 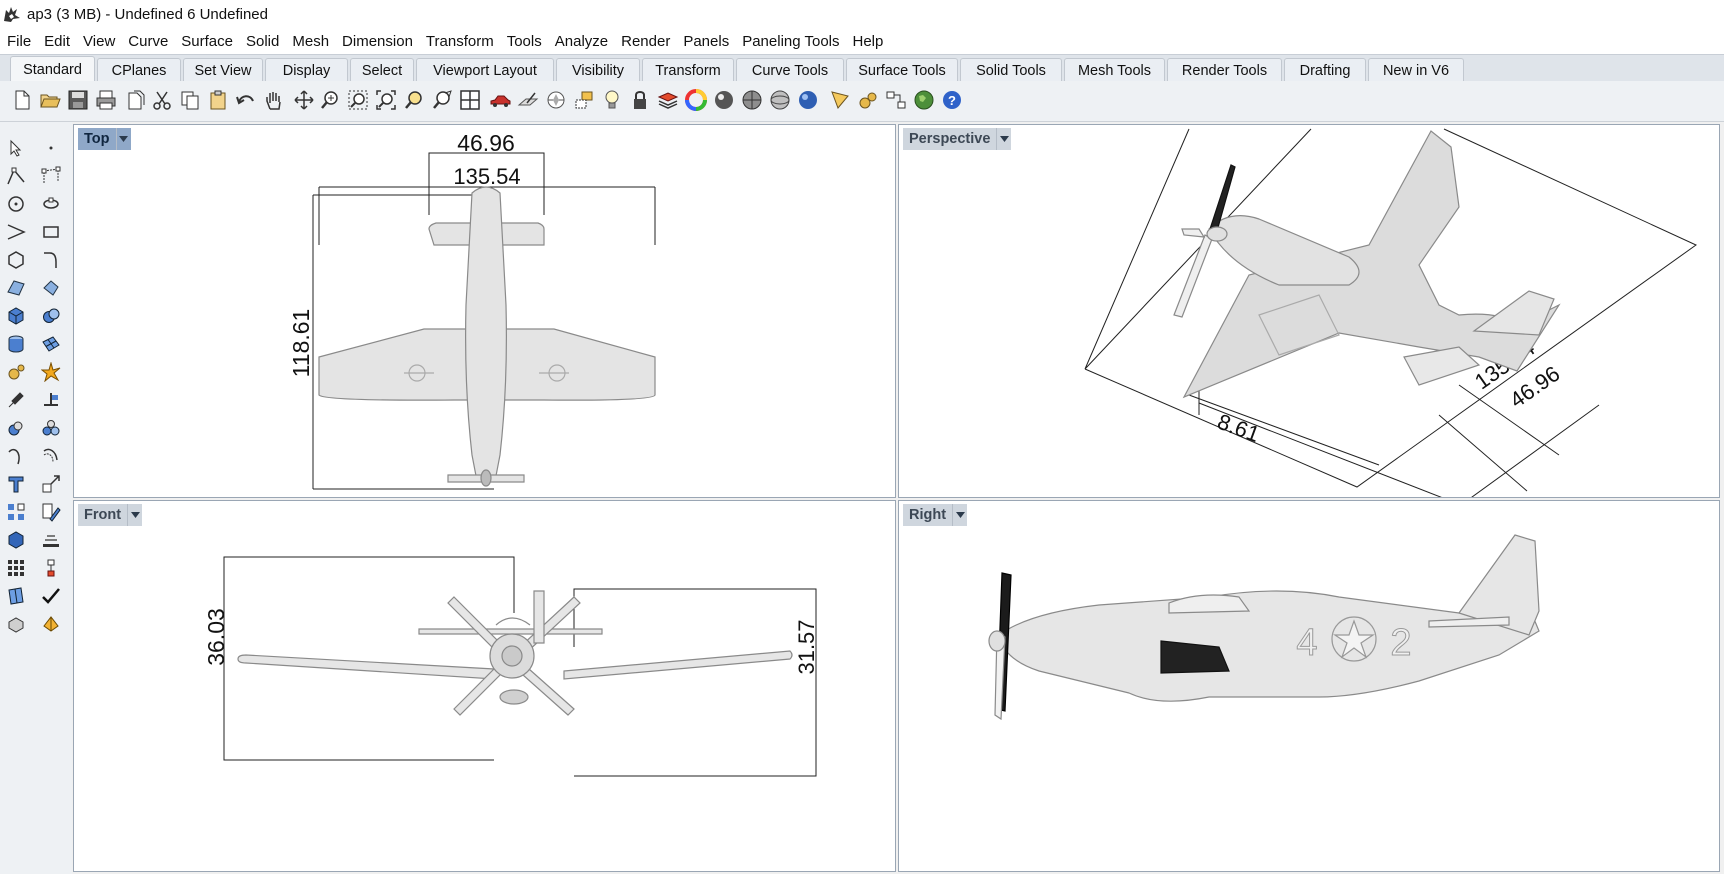 What do you see at coordinates (358, 100) in the screenshot?
I see `zoom-window-icon` at bounding box center [358, 100].